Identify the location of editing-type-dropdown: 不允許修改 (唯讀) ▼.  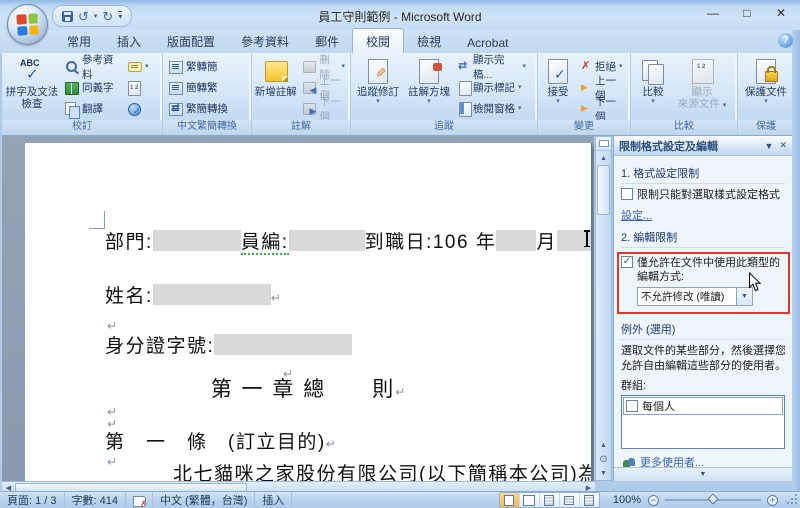
(695, 297).